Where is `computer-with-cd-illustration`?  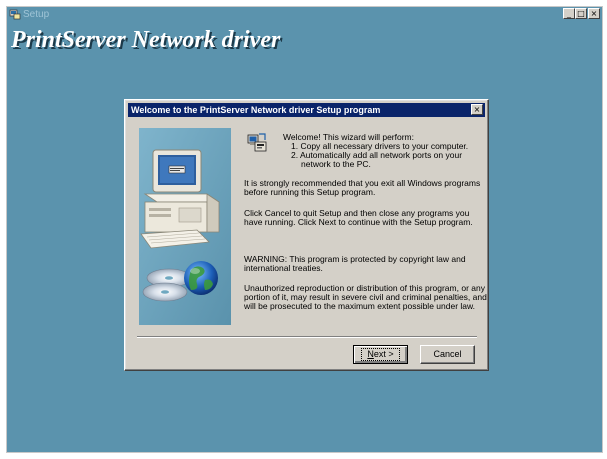
computer-with-cd-illustration is located at coordinates (185, 226).